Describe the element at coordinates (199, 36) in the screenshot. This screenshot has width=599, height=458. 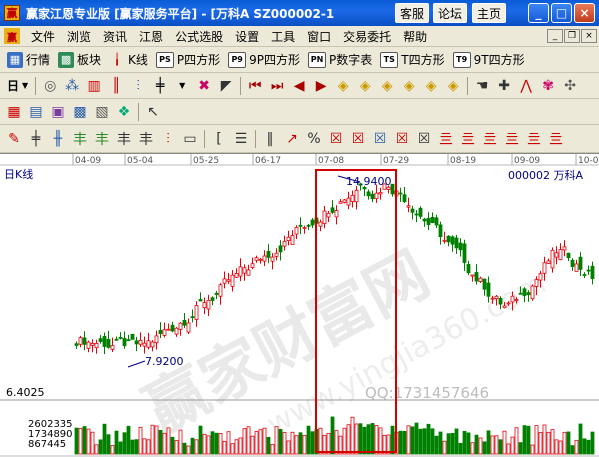
I see `menu-formula: 公式选股` at that location.